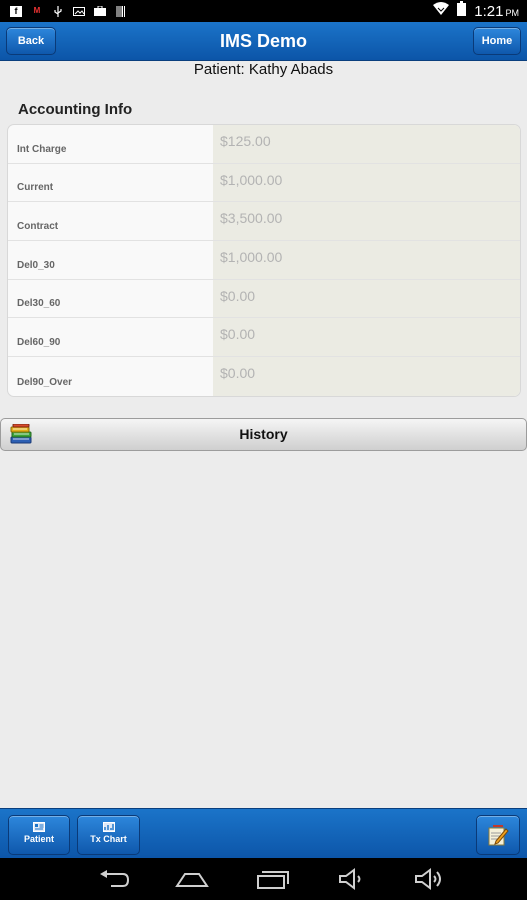 The height and width of the screenshot is (900, 527). Describe the element at coordinates (263, 69) in the screenshot. I see `patient-name: Patient: Kathy Abads` at that location.